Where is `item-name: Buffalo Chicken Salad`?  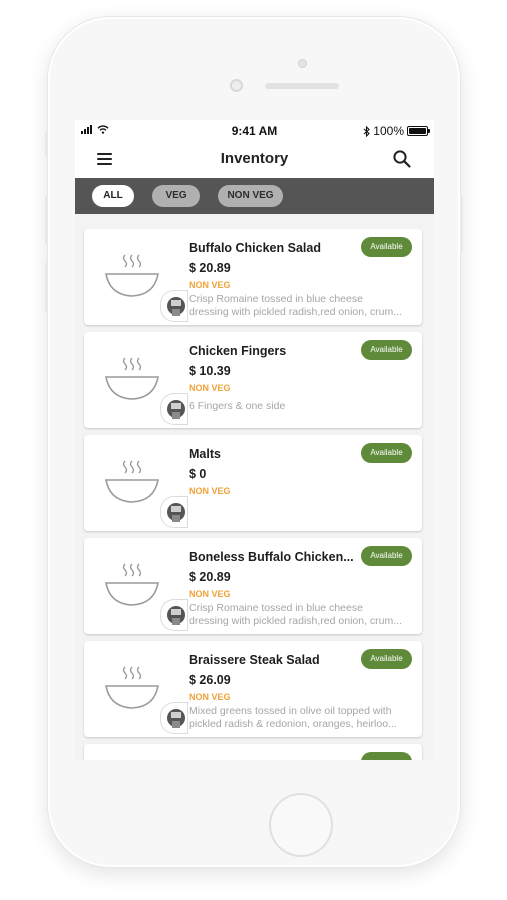 item-name: Buffalo Chicken Salad is located at coordinates (255, 248).